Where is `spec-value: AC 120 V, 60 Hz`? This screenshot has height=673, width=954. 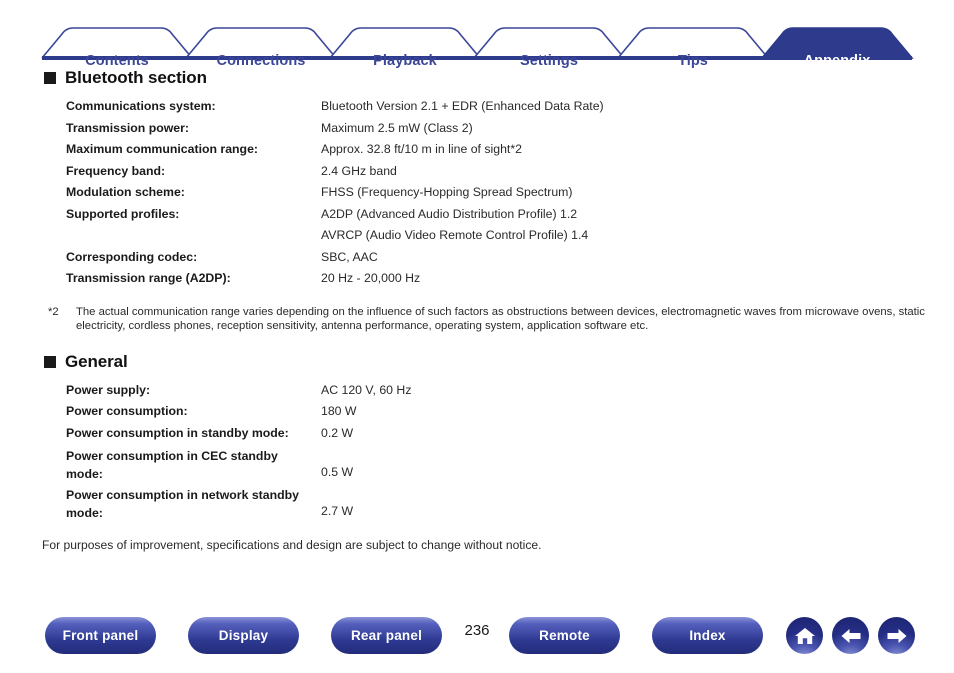 spec-value: AC 120 V, 60 Hz is located at coordinates (366, 389).